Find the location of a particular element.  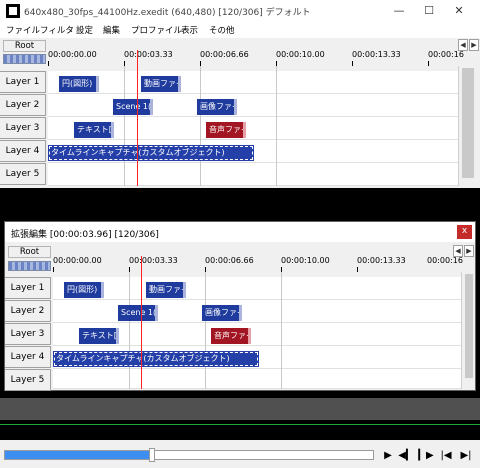

prev-frame-icon: ◀▎ is located at coordinates (406, 456).